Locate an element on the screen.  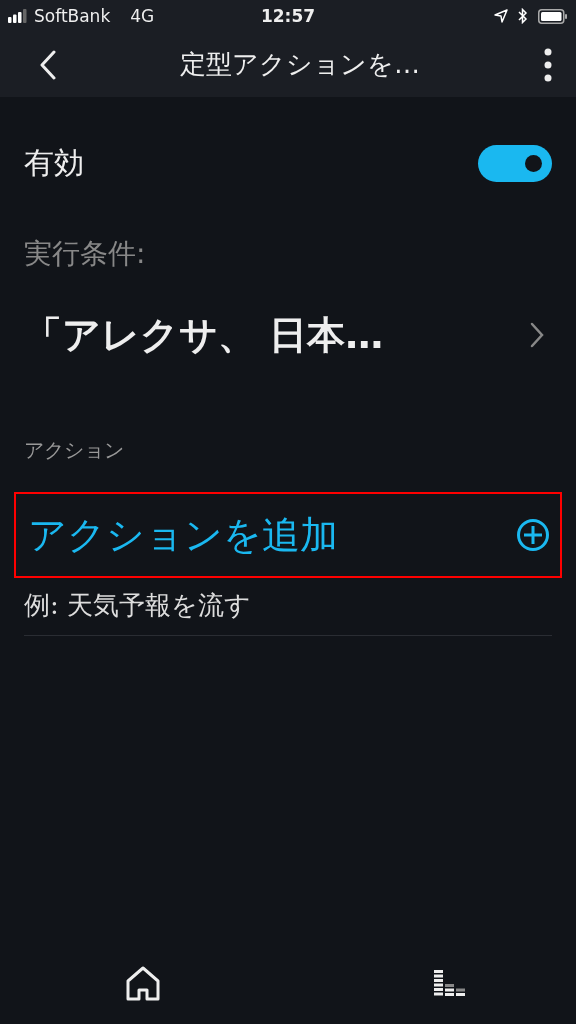
section-heading: アクション is located at coordinates (74, 450).